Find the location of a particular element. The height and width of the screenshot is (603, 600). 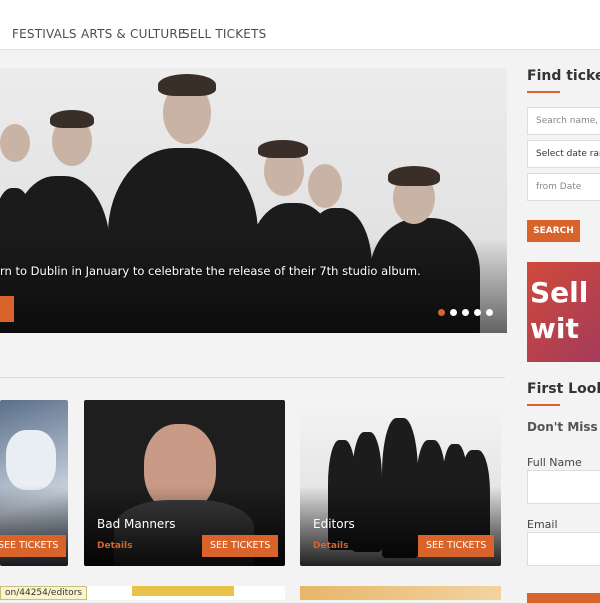

event-card is located at coordinates (400, 593).